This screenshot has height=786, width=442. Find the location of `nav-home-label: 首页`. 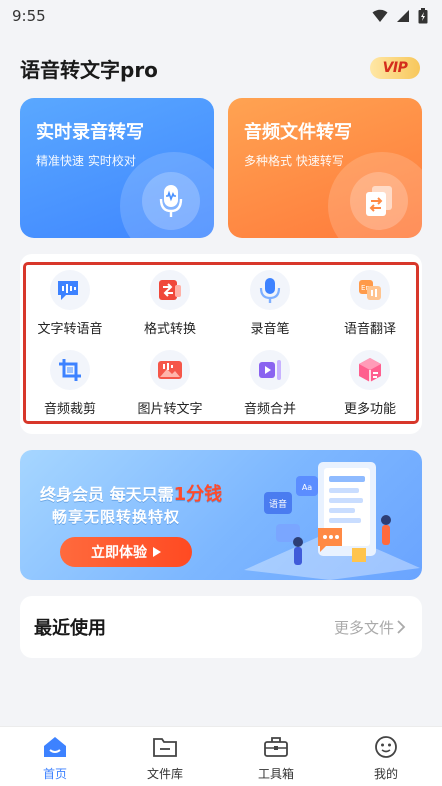

nav-home-label: 首页 is located at coordinates (54, 774).